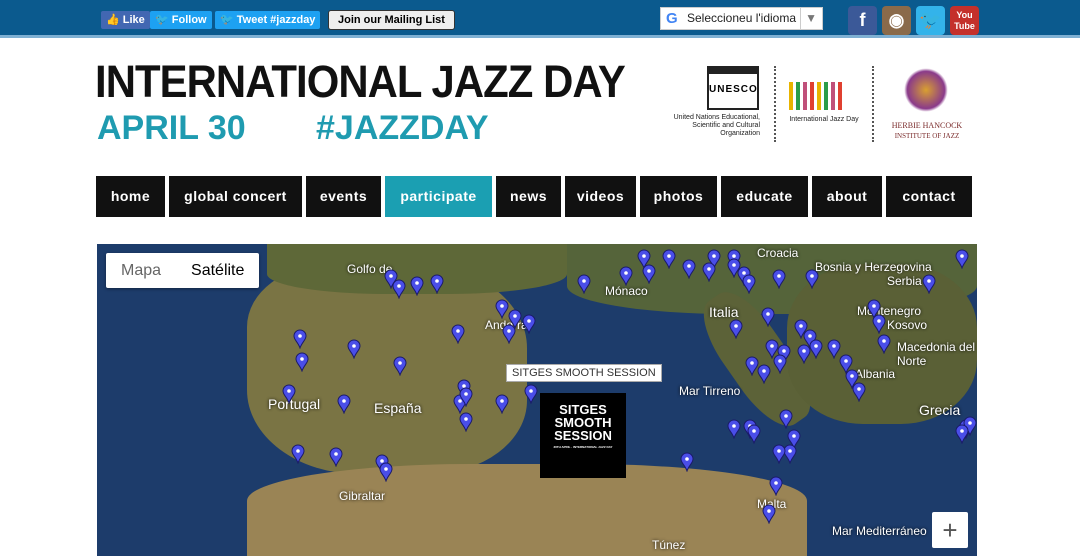  What do you see at coordinates (875, 374) in the screenshot?
I see `map-label: Albania` at bounding box center [875, 374].